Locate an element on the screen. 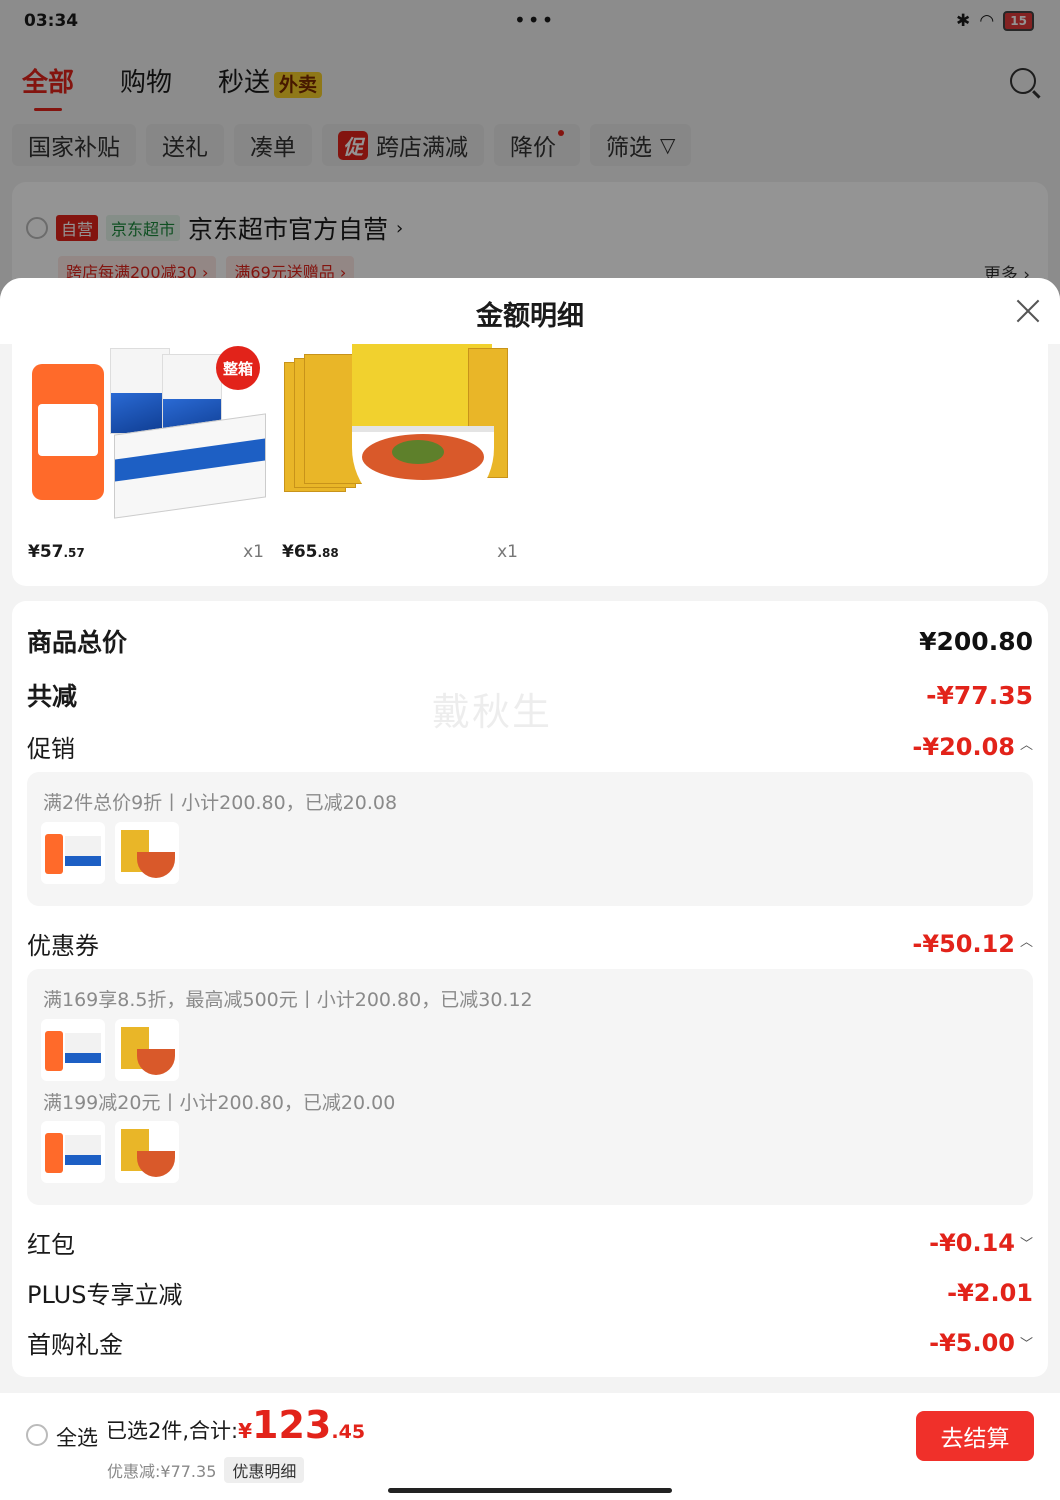 This screenshot has height=1500, width=1060. product-price: ¥57.57 is located at coordinates (56, 552).